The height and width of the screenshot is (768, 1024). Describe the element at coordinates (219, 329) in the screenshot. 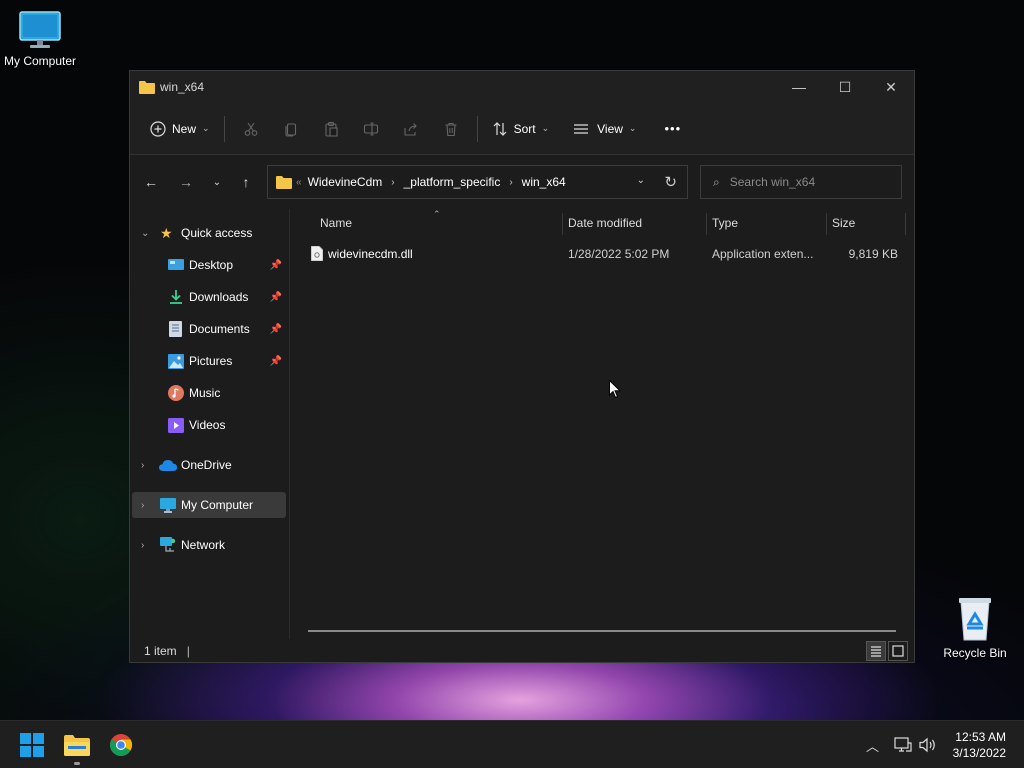

I see `sidebar-item-label: Documents` at that location.